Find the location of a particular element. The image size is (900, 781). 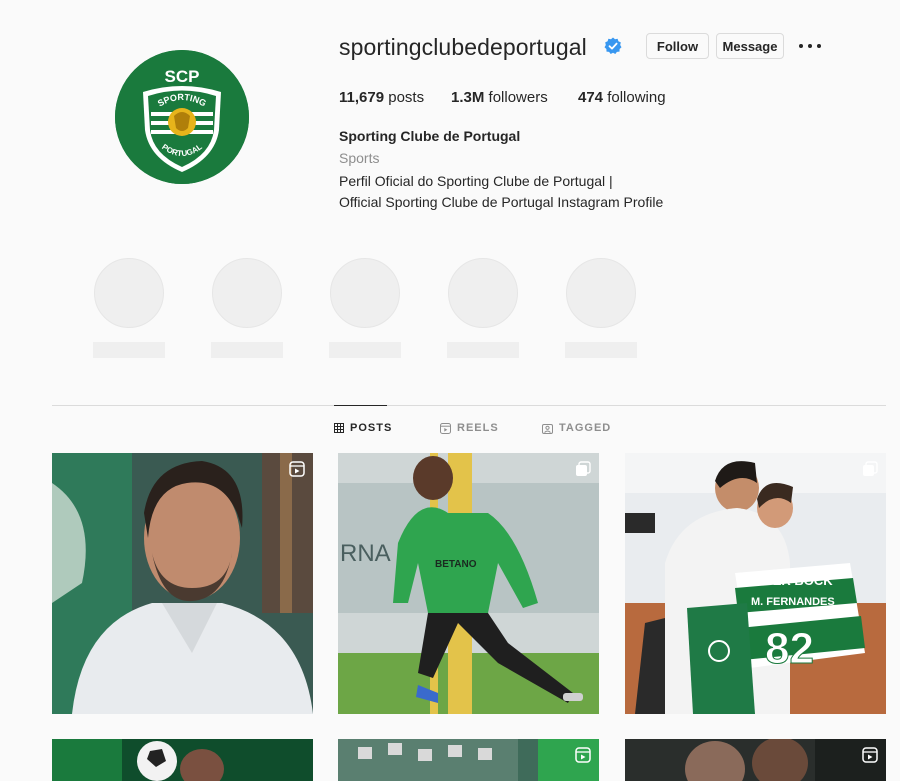

tab-tagged-label: TAGGED is located at coordinates (585, 428).